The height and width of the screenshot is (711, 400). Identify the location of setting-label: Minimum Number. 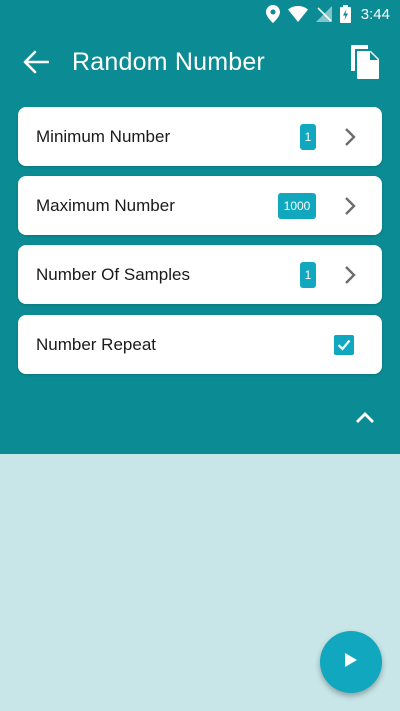
(103, 136).